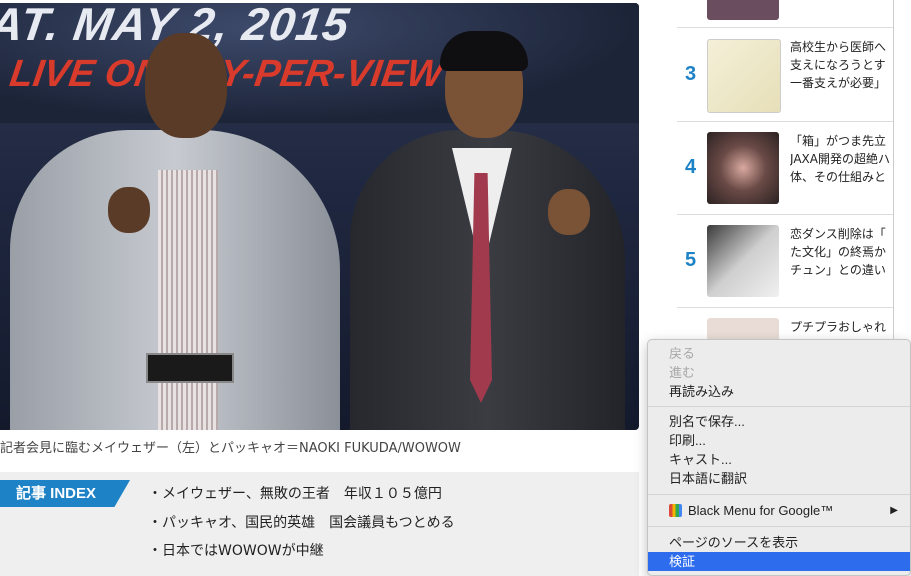 The height and width of the screenshot is (576, 911). What do you see at coordinates (569, 212) in the screenshot?
I see `boxer-right-fist` at bounding box center [569, 212].